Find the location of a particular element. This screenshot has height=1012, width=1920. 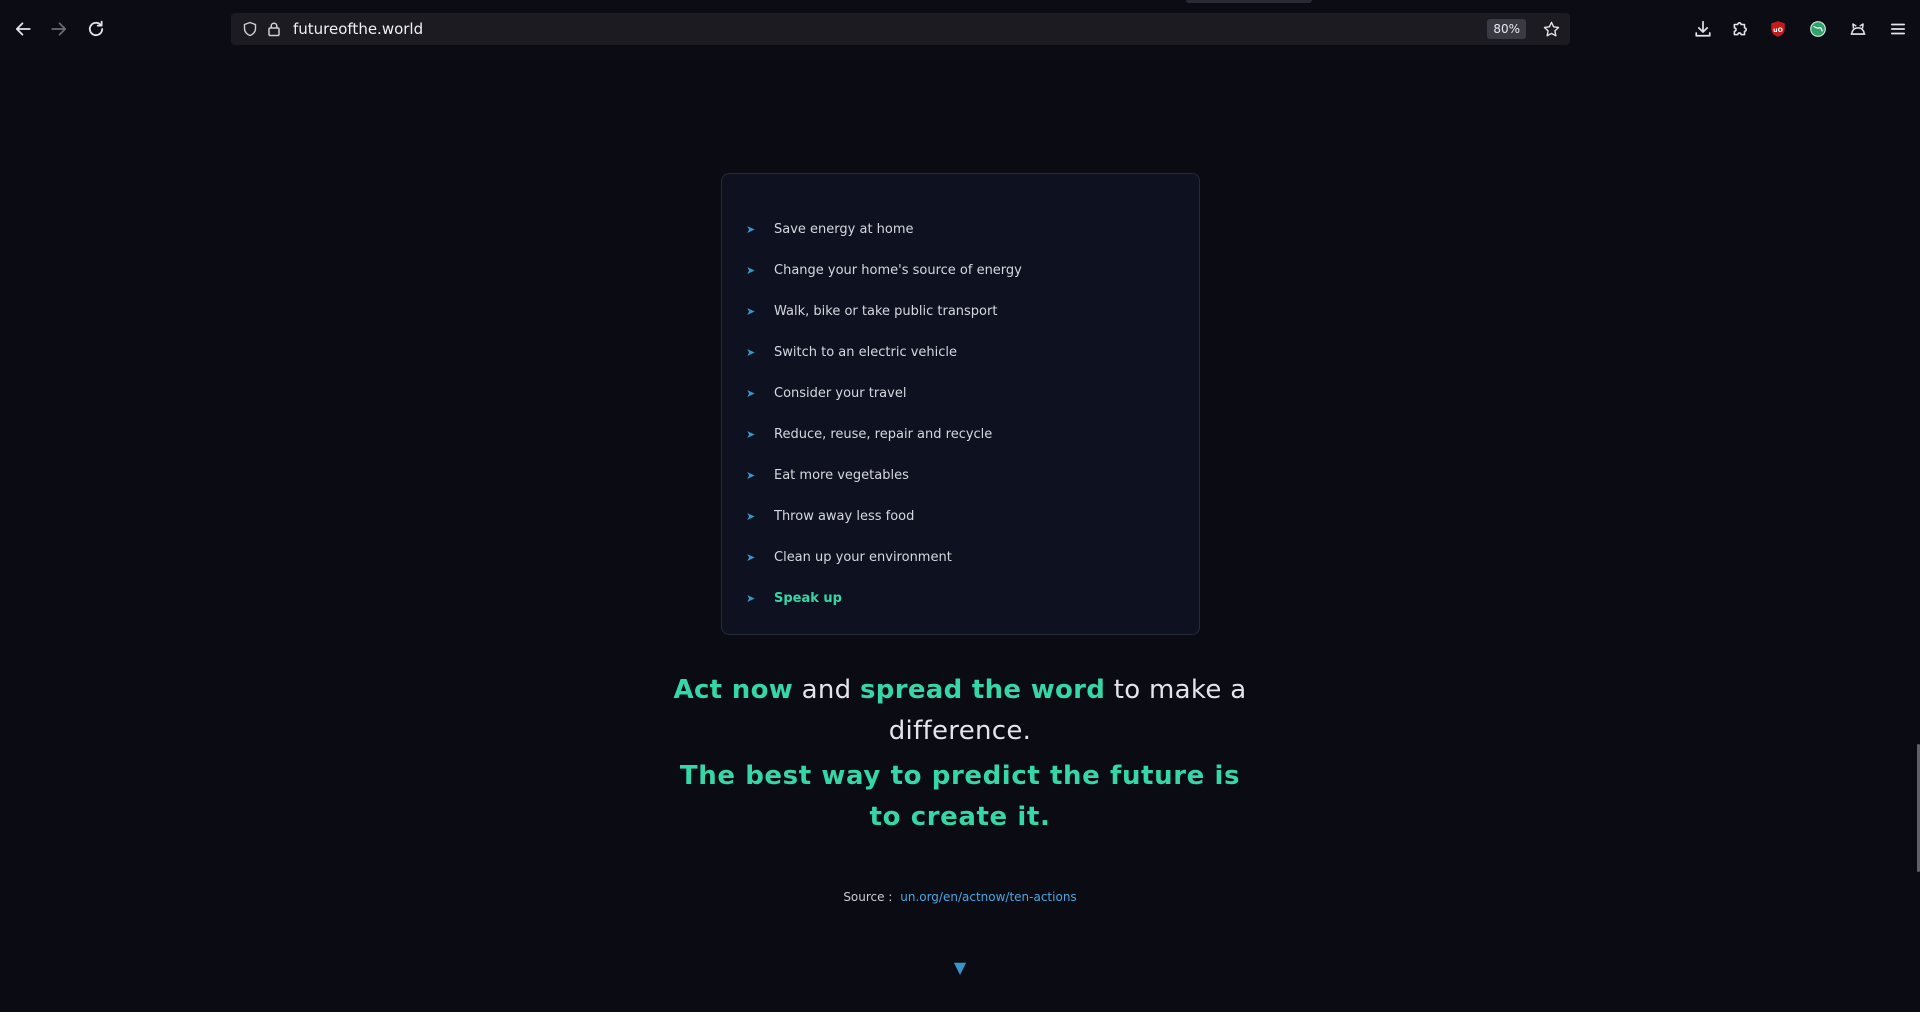

ublock-origin-button: uO is located at coordinates (1778, 29).